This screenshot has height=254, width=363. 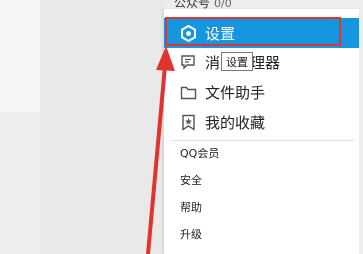 What do you see at coordinates (160, 150) in the screenshot?
I see `annotation-arrow` at bounding box center [160, 150].